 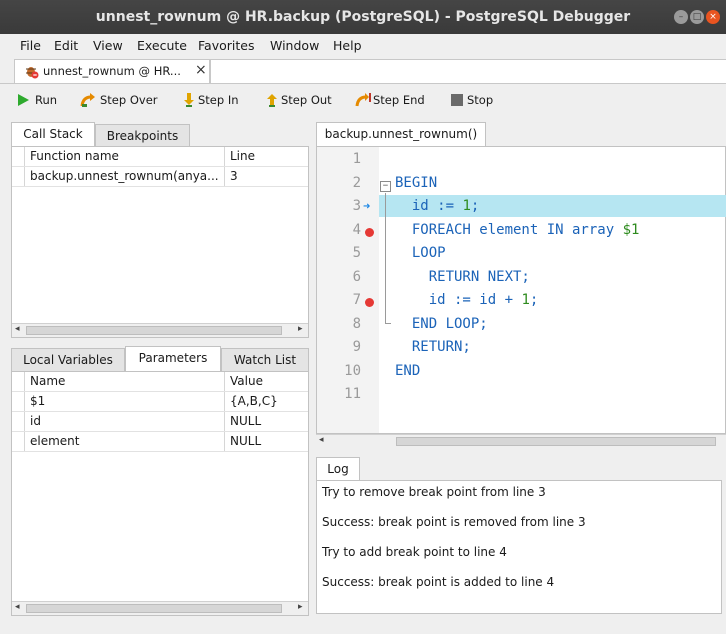 I want to click on step-over-button: Step Over, so click(x=120, y=100).